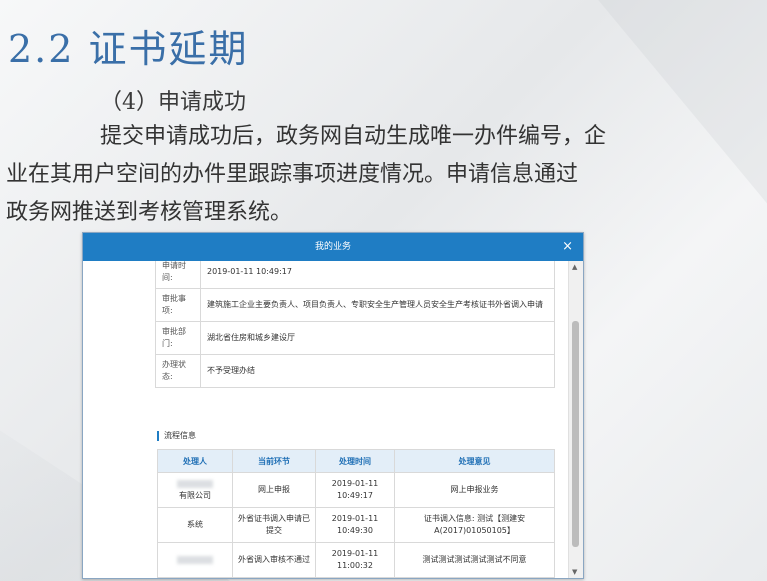 This screenshot has height=581, width=767. I want to click on flow-handler: 有限公司, so click(195, 490).